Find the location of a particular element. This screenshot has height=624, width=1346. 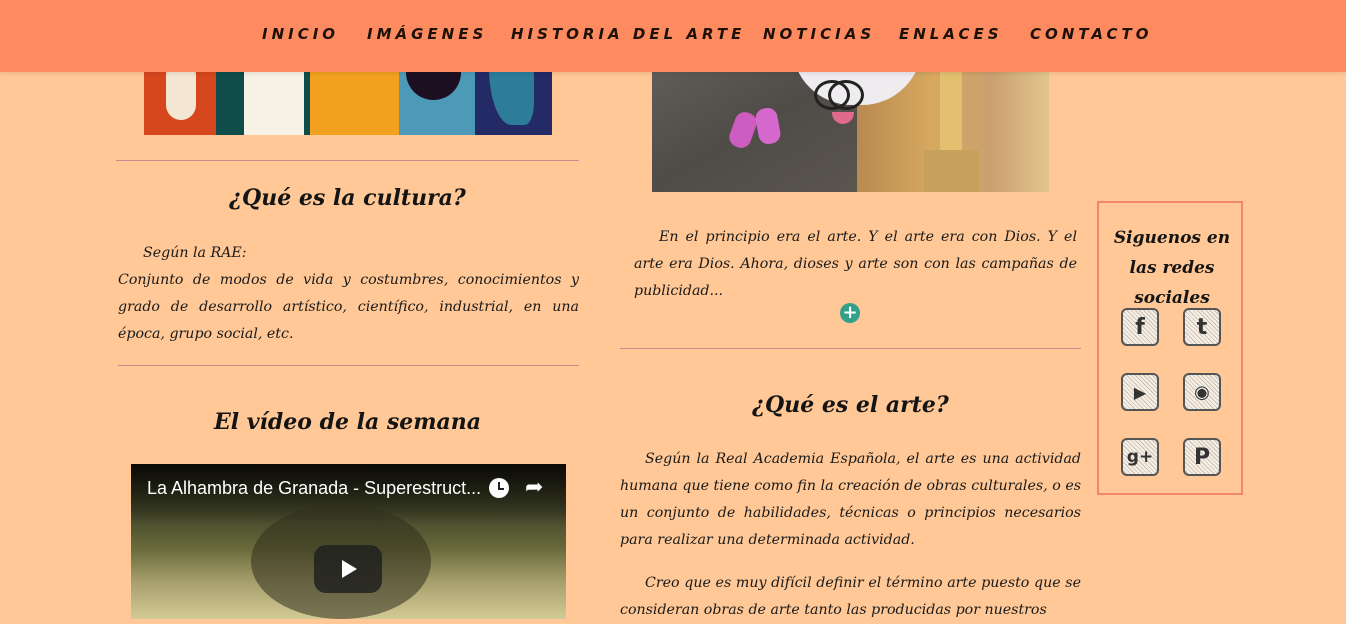

play-icon is located at coordinates (349, 569).